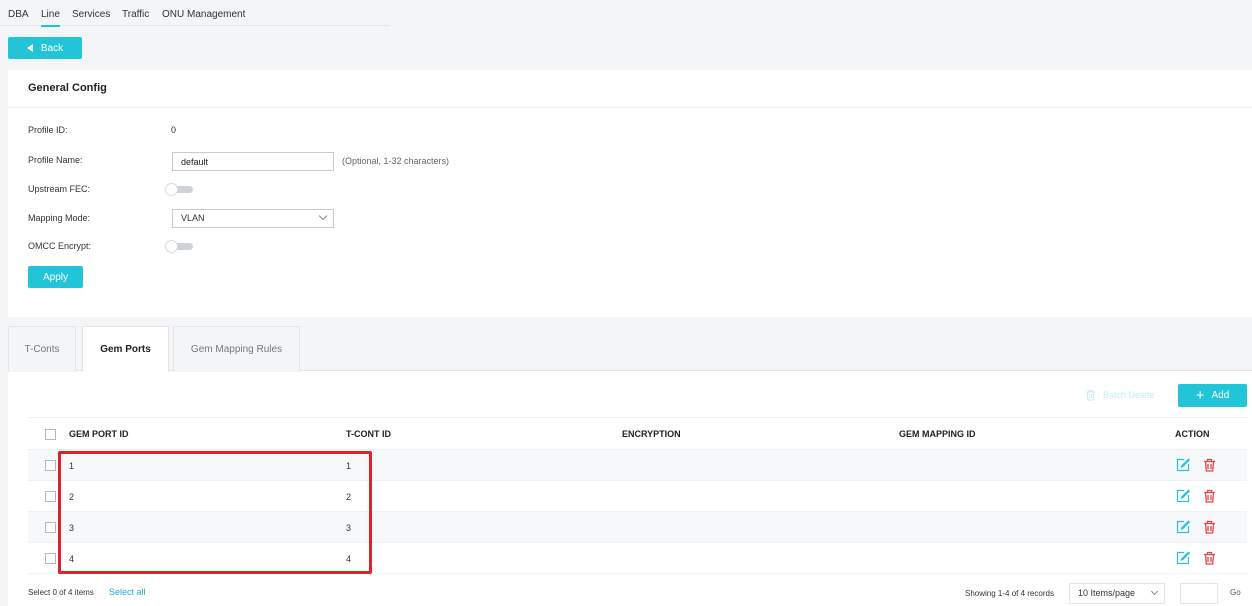  Describe the element at coordinates (253, 218) in the screenshot. I see `mapping-mode-select: VLAN` at that location.